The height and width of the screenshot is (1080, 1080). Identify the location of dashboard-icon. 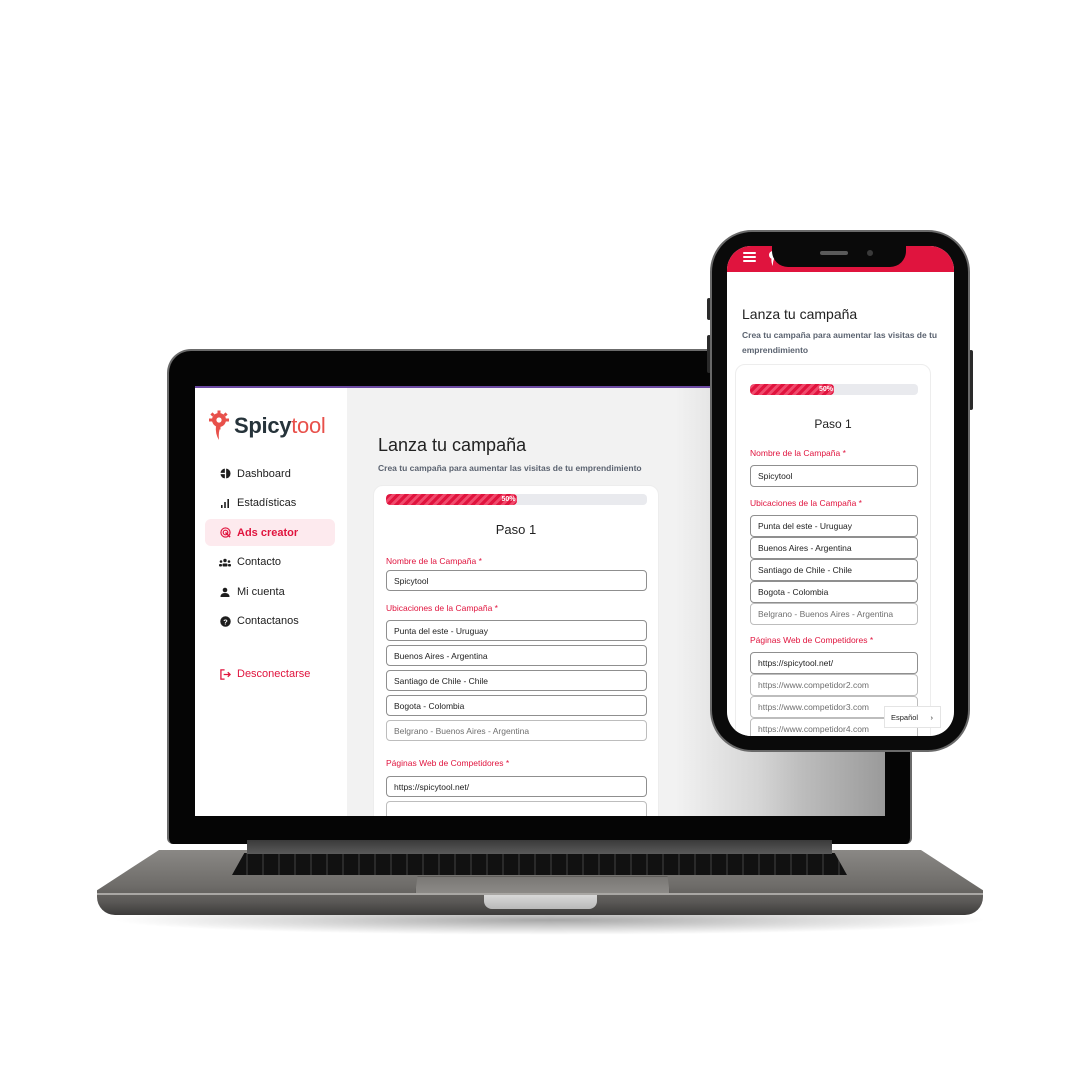
(225, 474).